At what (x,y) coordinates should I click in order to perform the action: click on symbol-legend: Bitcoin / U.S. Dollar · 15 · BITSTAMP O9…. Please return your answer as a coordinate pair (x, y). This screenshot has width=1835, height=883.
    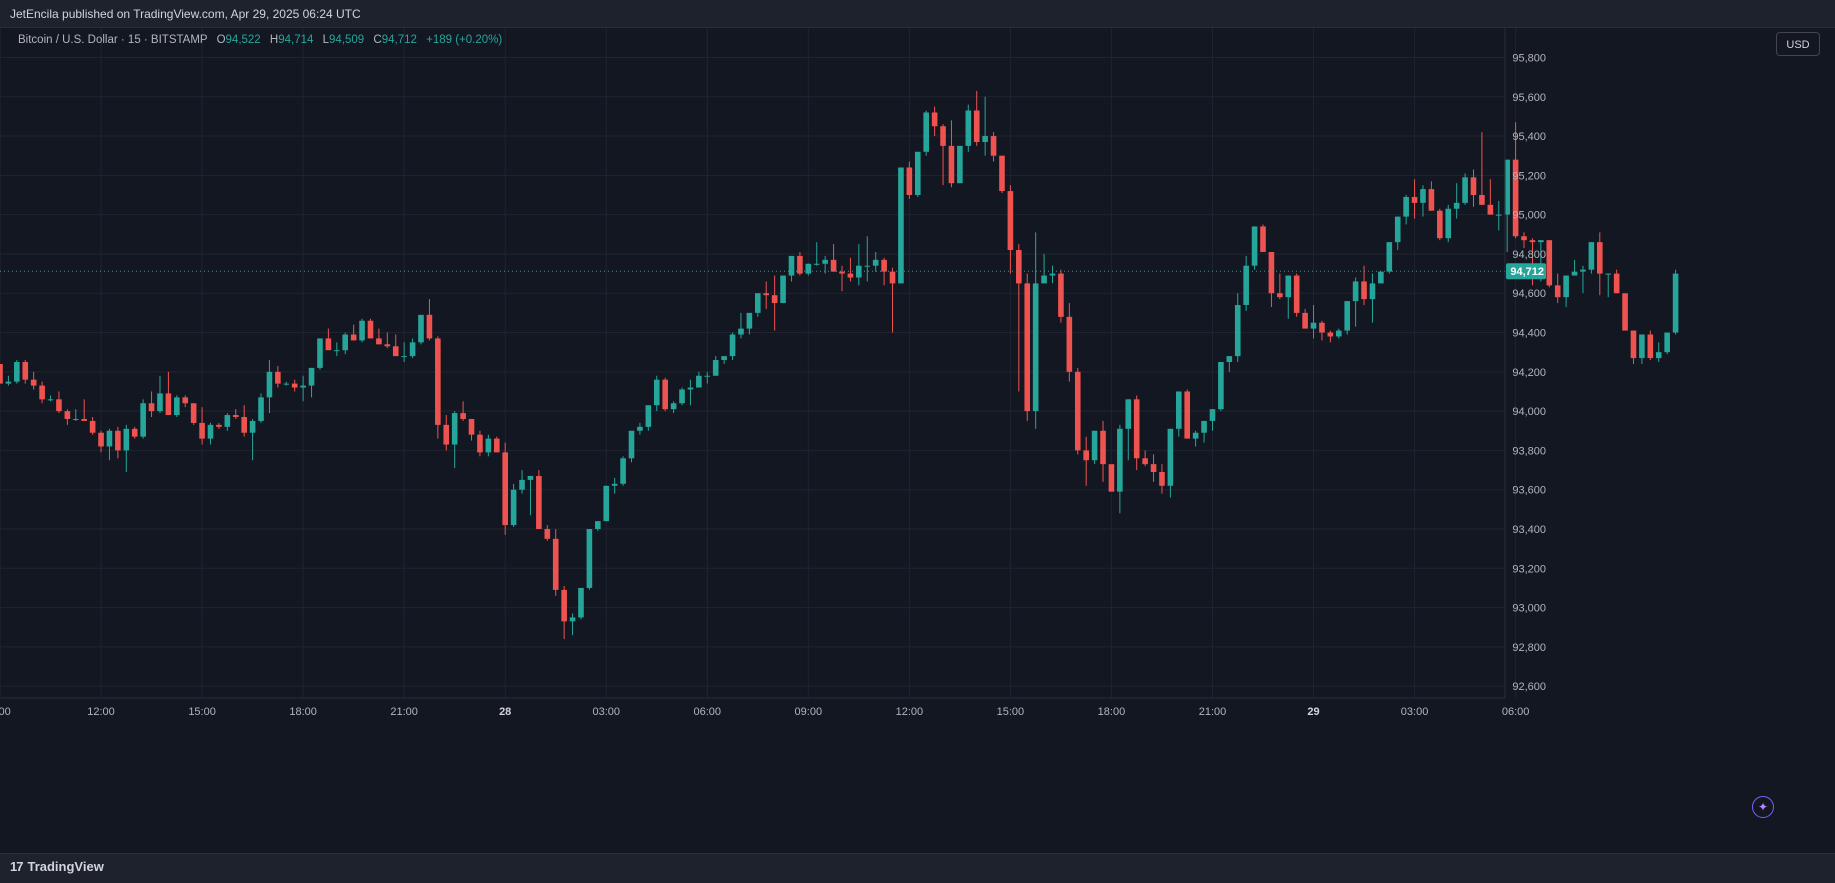
    Looking at the image, I should click on (260, 40).